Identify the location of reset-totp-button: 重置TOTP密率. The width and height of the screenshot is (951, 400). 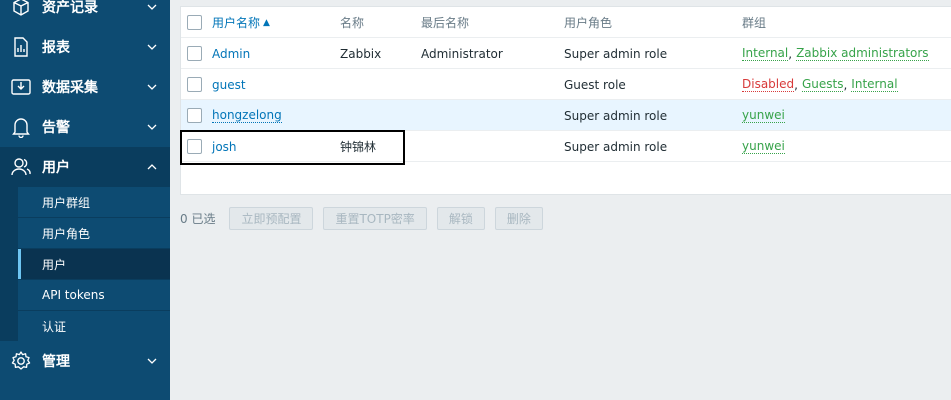
(375, 218).